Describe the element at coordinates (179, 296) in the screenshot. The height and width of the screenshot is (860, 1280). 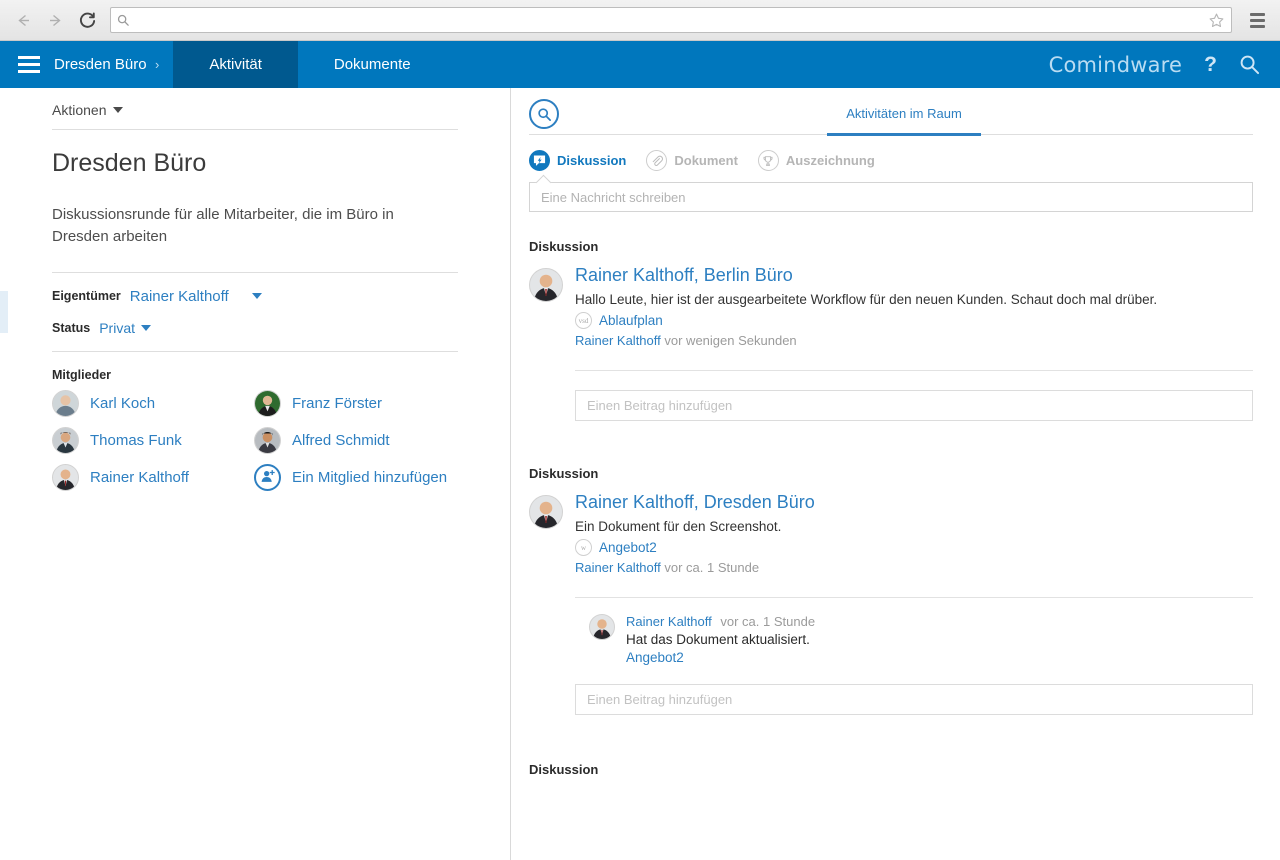
I see `owner-value: Rainer Kalthoff` at that location.